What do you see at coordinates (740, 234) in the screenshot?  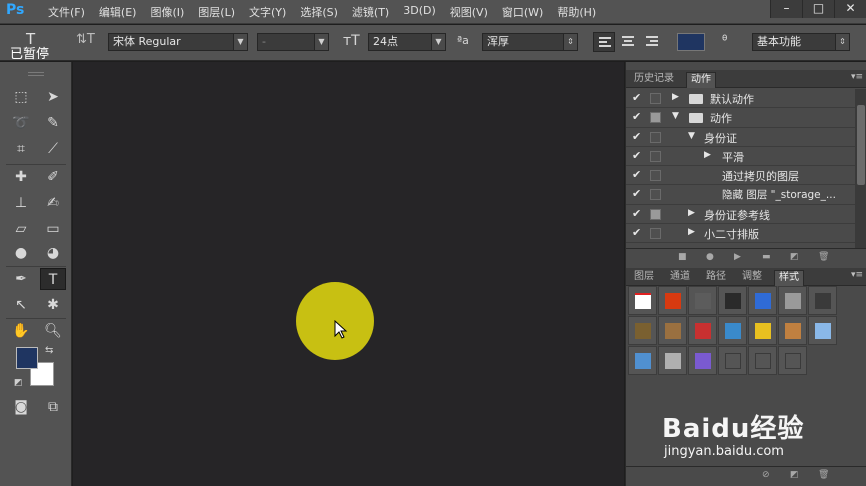 I see `list-item: ✔ ▶ 小二寸排版` at bounding box center [740, 234].